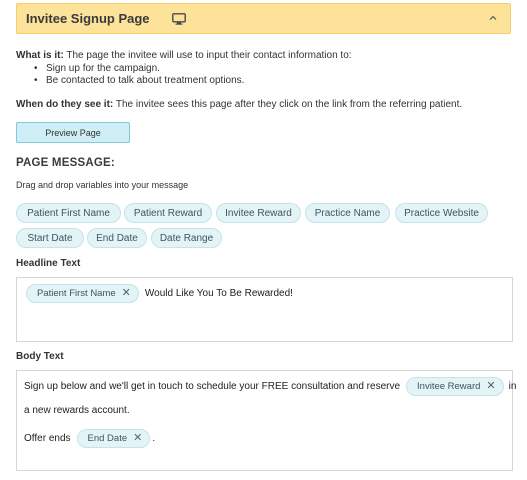  I want to click on body-variable-tag-invitee-reward: Invitee Reward ✕, so click(455, 386).